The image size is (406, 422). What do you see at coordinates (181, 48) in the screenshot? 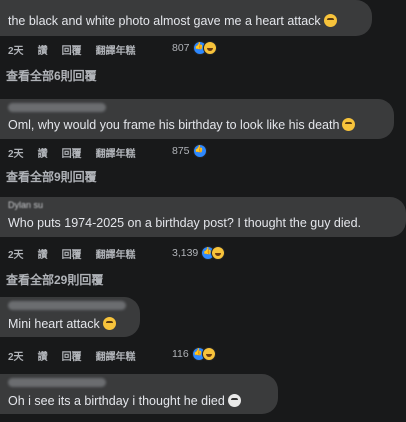
I see `reaction-count: 807` at bounding box center [181, 48].